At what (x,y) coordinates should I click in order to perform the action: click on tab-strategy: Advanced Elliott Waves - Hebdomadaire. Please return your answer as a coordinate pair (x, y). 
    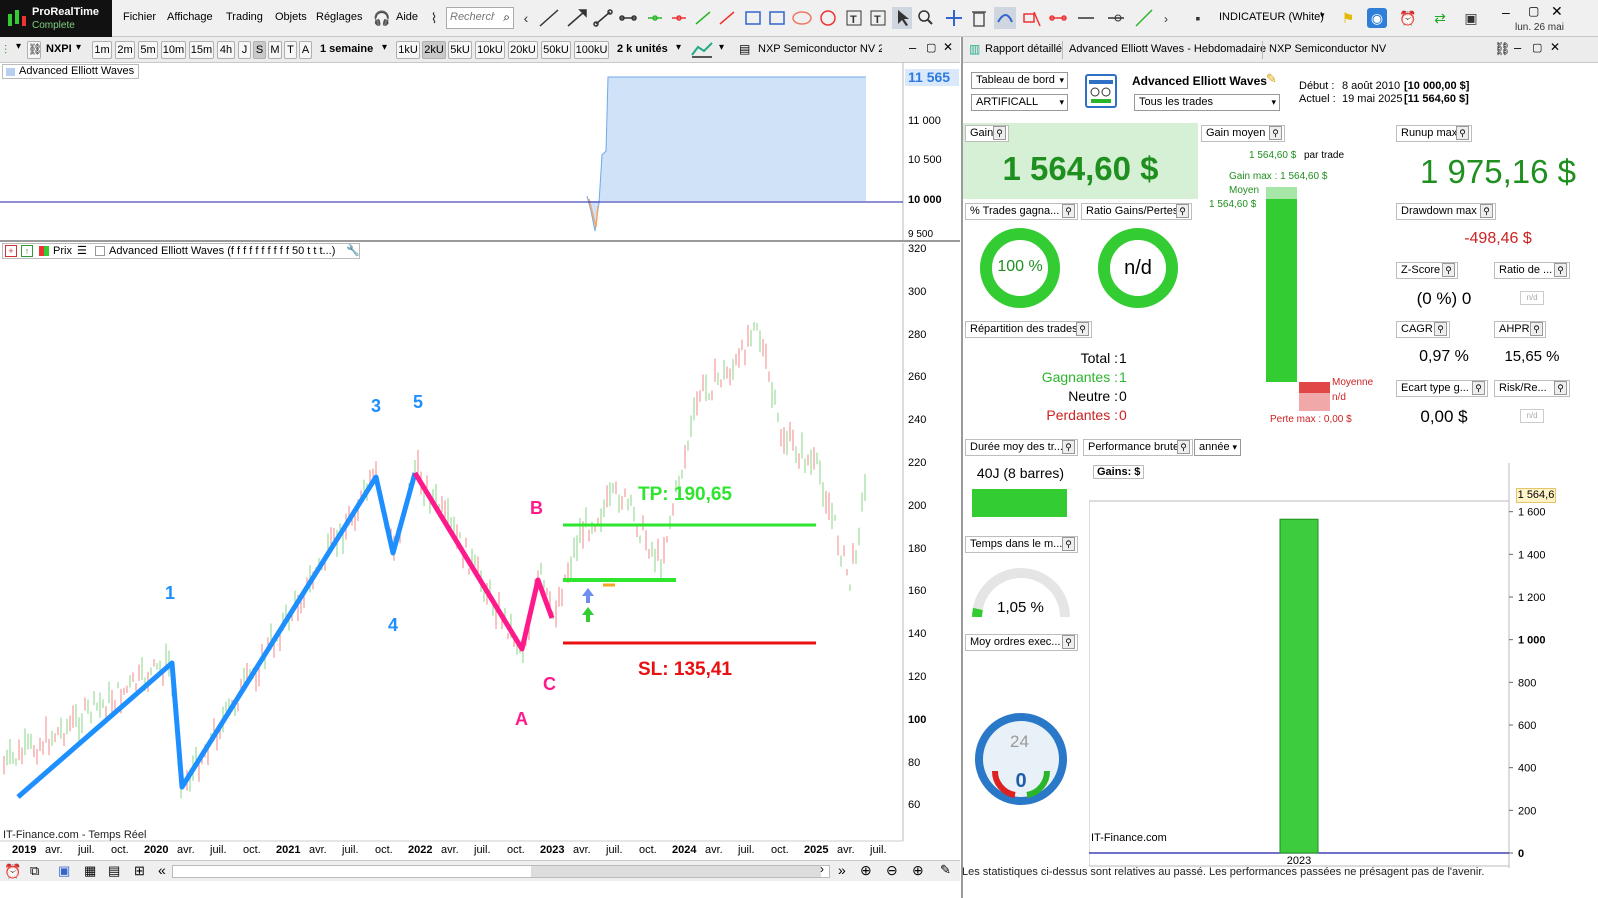
    Looking at the image, I should click on (1167, 49).